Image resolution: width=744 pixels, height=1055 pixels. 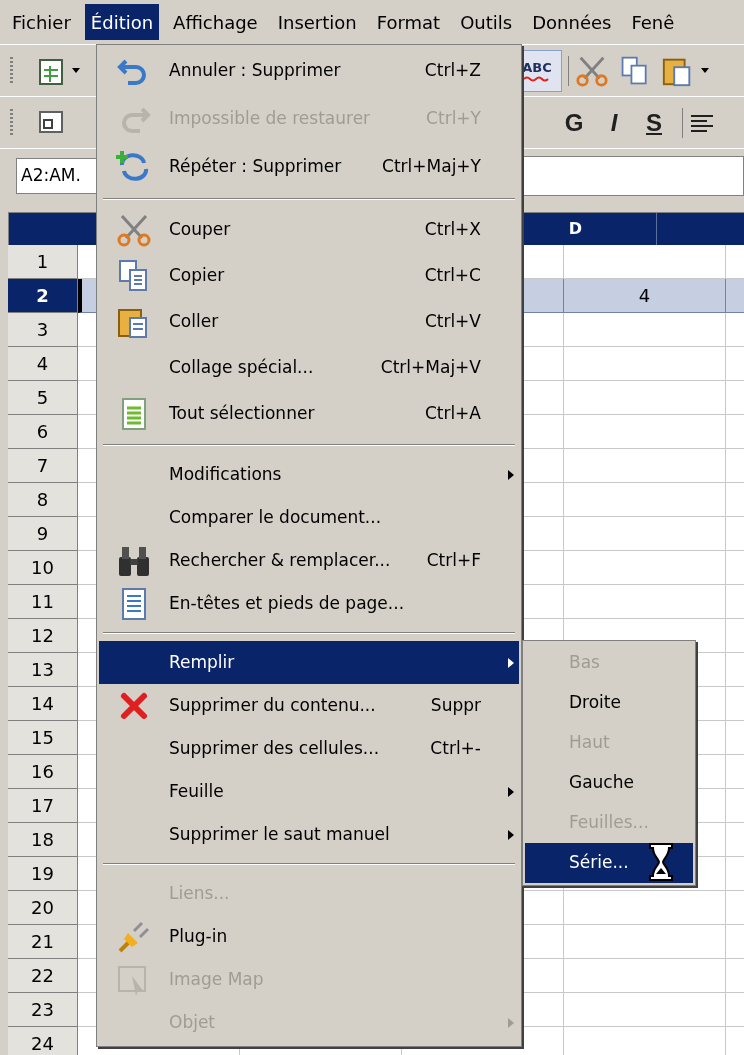 I want to click on shortcut-label: Suppr, so click(x=456, y=705).